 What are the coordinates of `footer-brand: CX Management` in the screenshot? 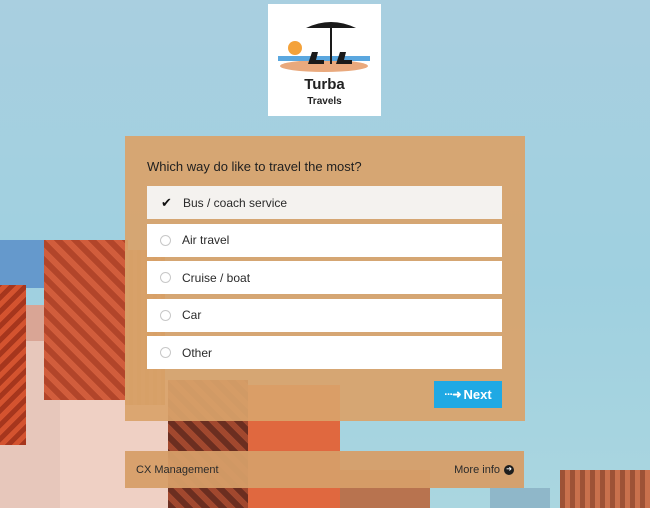 It's located at (177, 469).